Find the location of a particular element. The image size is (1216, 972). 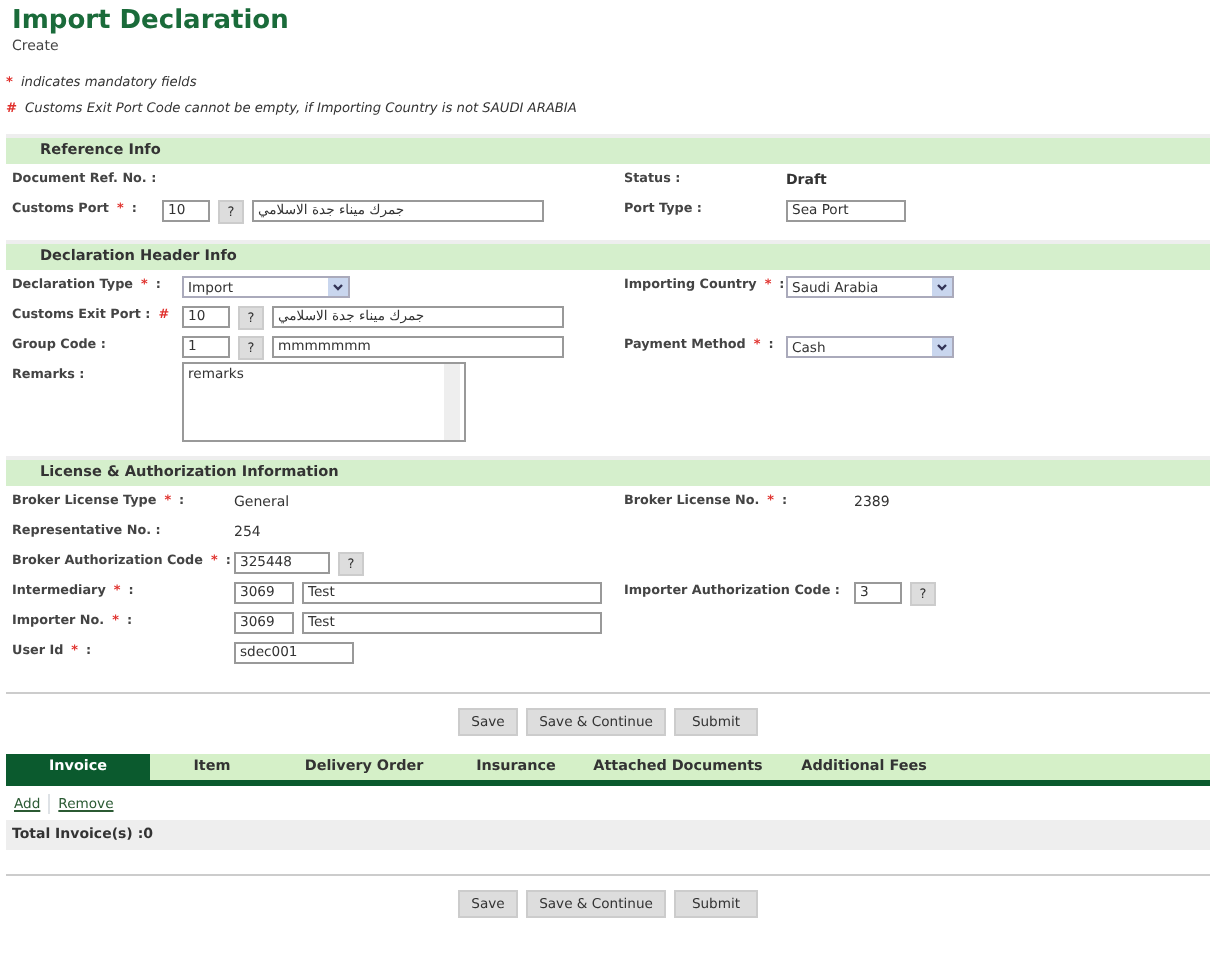

scrollbar is located at coordinates (452, 402).